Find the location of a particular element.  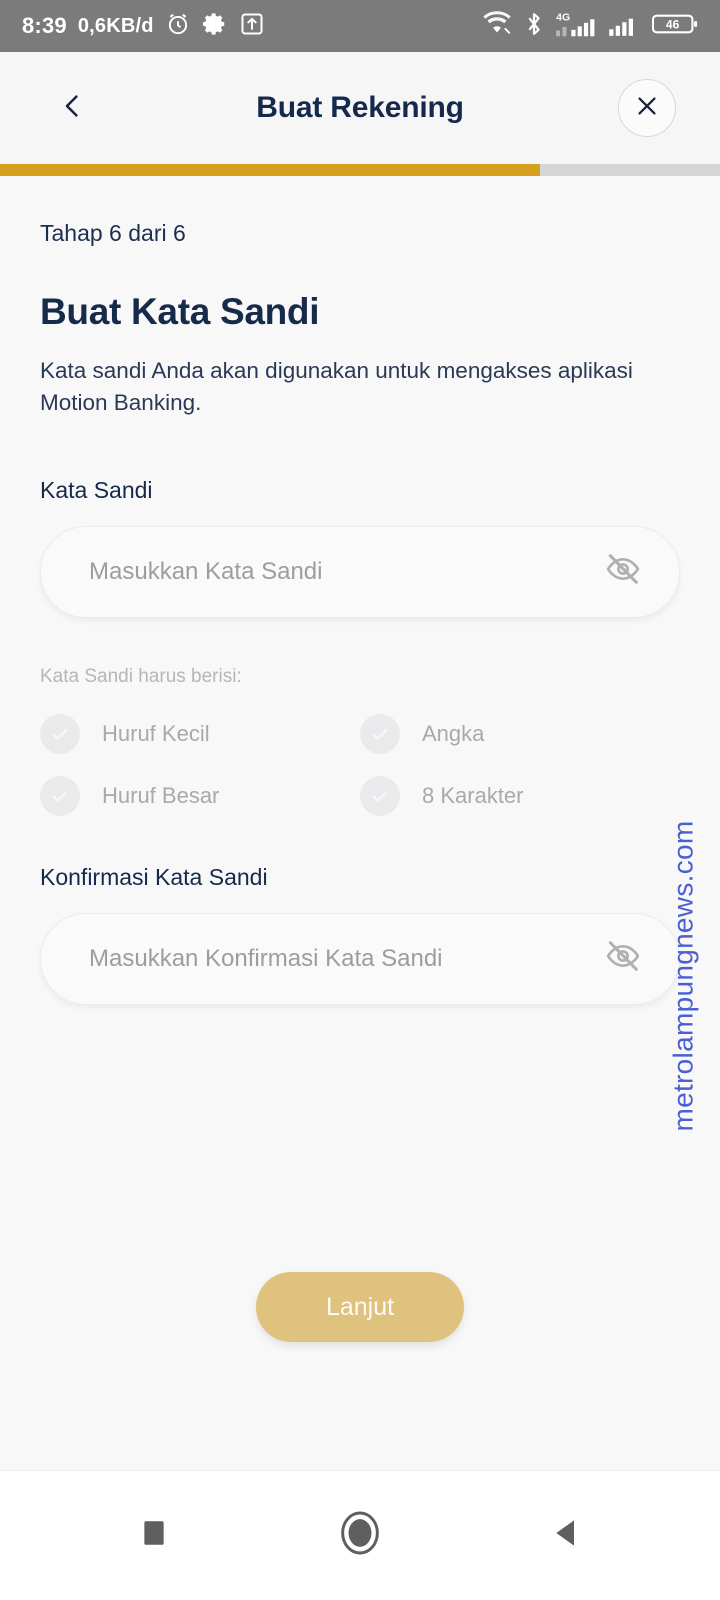

signal-icon is located at coordinates (624, 26).